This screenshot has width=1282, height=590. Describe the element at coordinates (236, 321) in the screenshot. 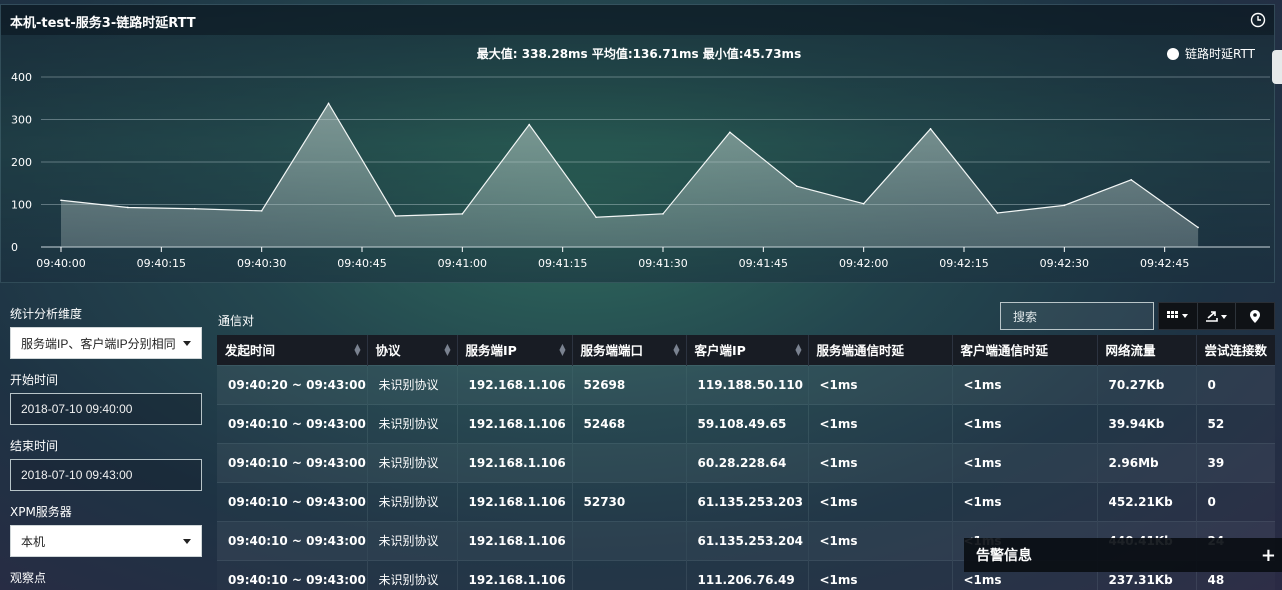

I see `table-title: 通信对` at that location.